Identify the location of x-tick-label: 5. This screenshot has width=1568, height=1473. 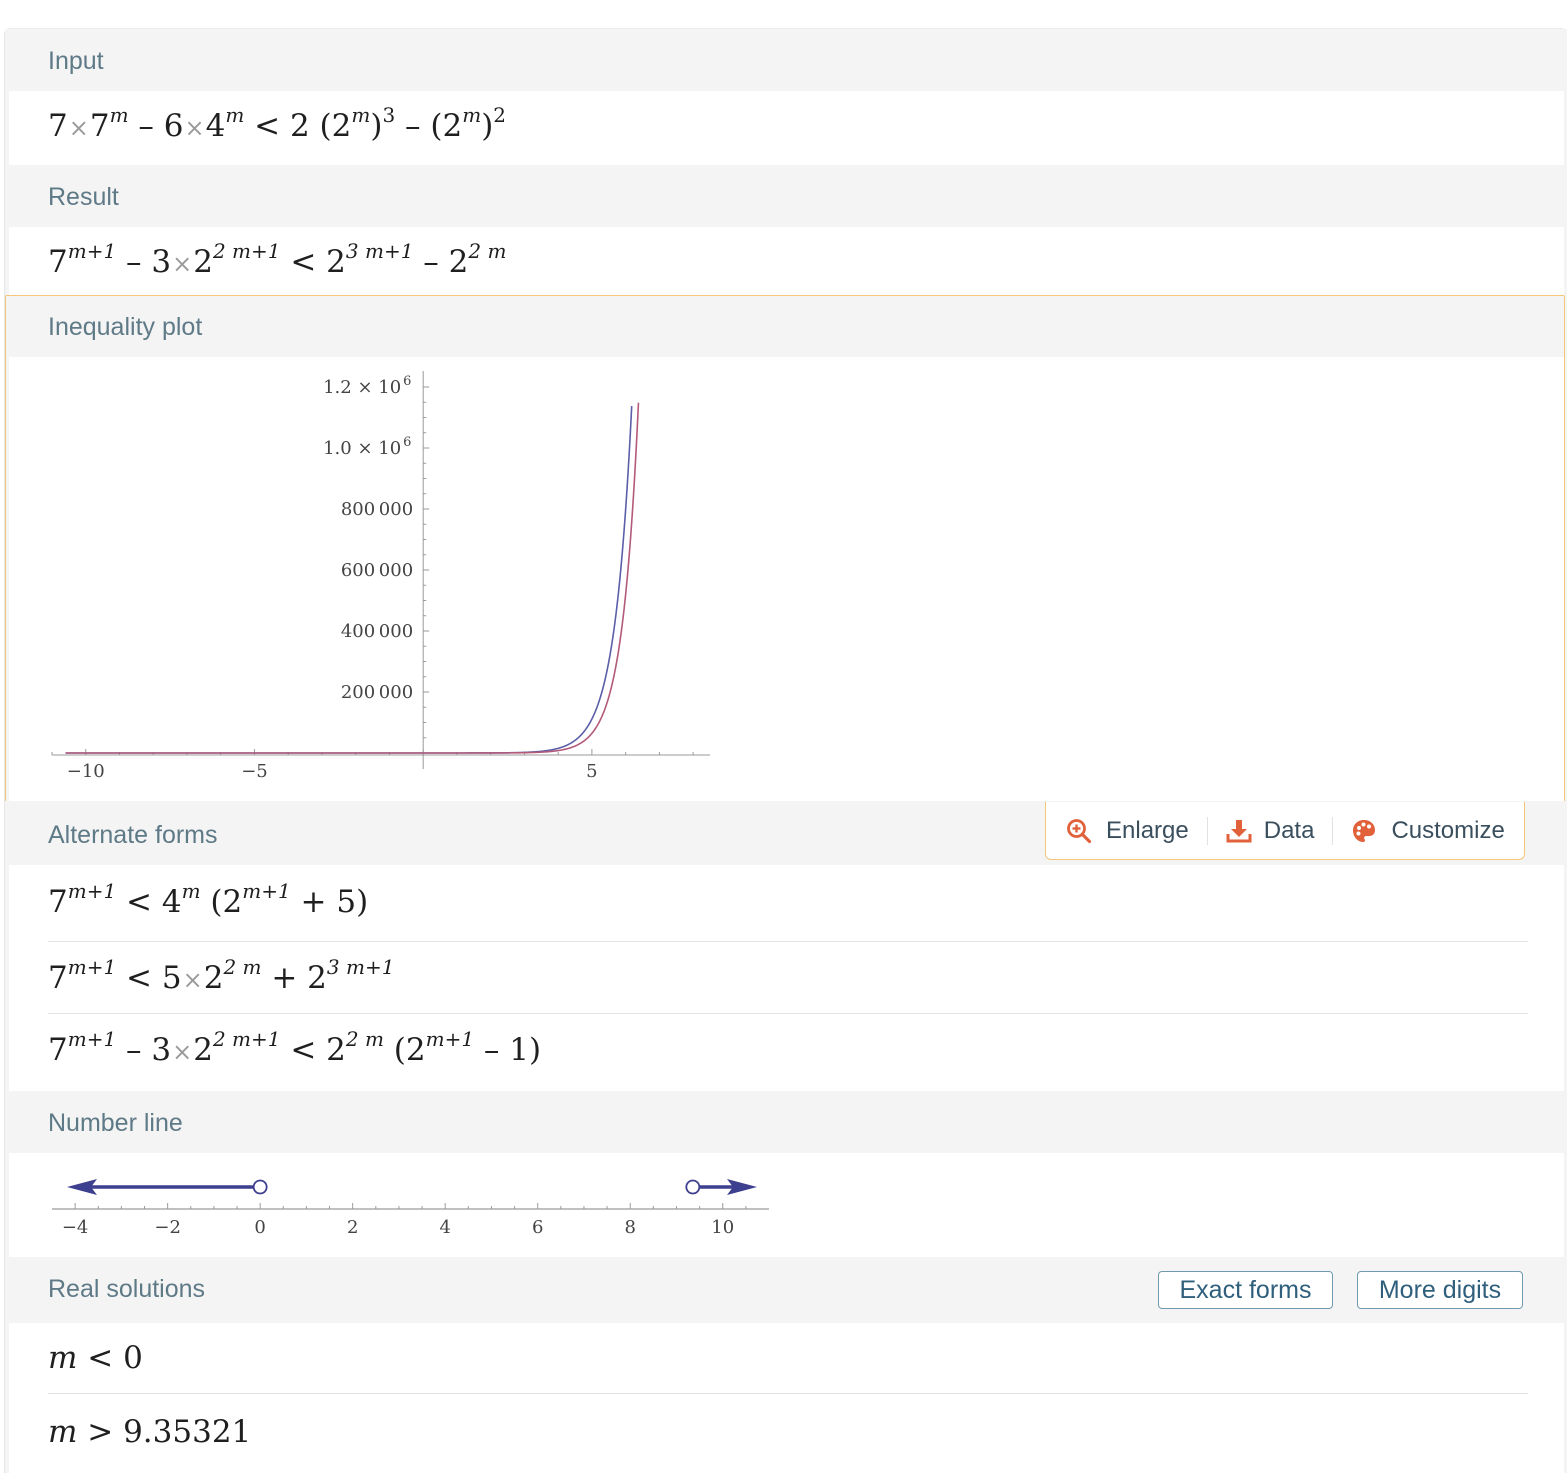
(591, 771).